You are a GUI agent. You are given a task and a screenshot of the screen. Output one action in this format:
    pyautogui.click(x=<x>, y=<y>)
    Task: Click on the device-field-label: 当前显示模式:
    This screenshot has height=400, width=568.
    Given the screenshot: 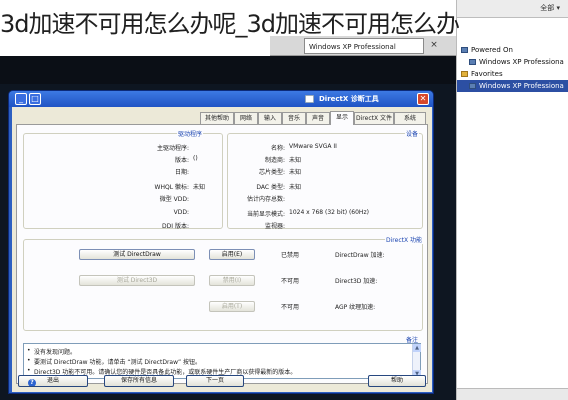 What is the action you would take?
    pyautogui.click(x=265, y=214)
    